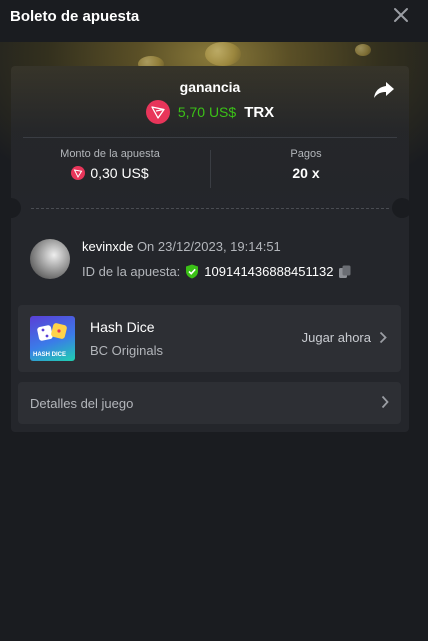  What do you see at coordinates (345, 272) in the screenshot?
I see `copy-icon` at bounding box center [345, 272].